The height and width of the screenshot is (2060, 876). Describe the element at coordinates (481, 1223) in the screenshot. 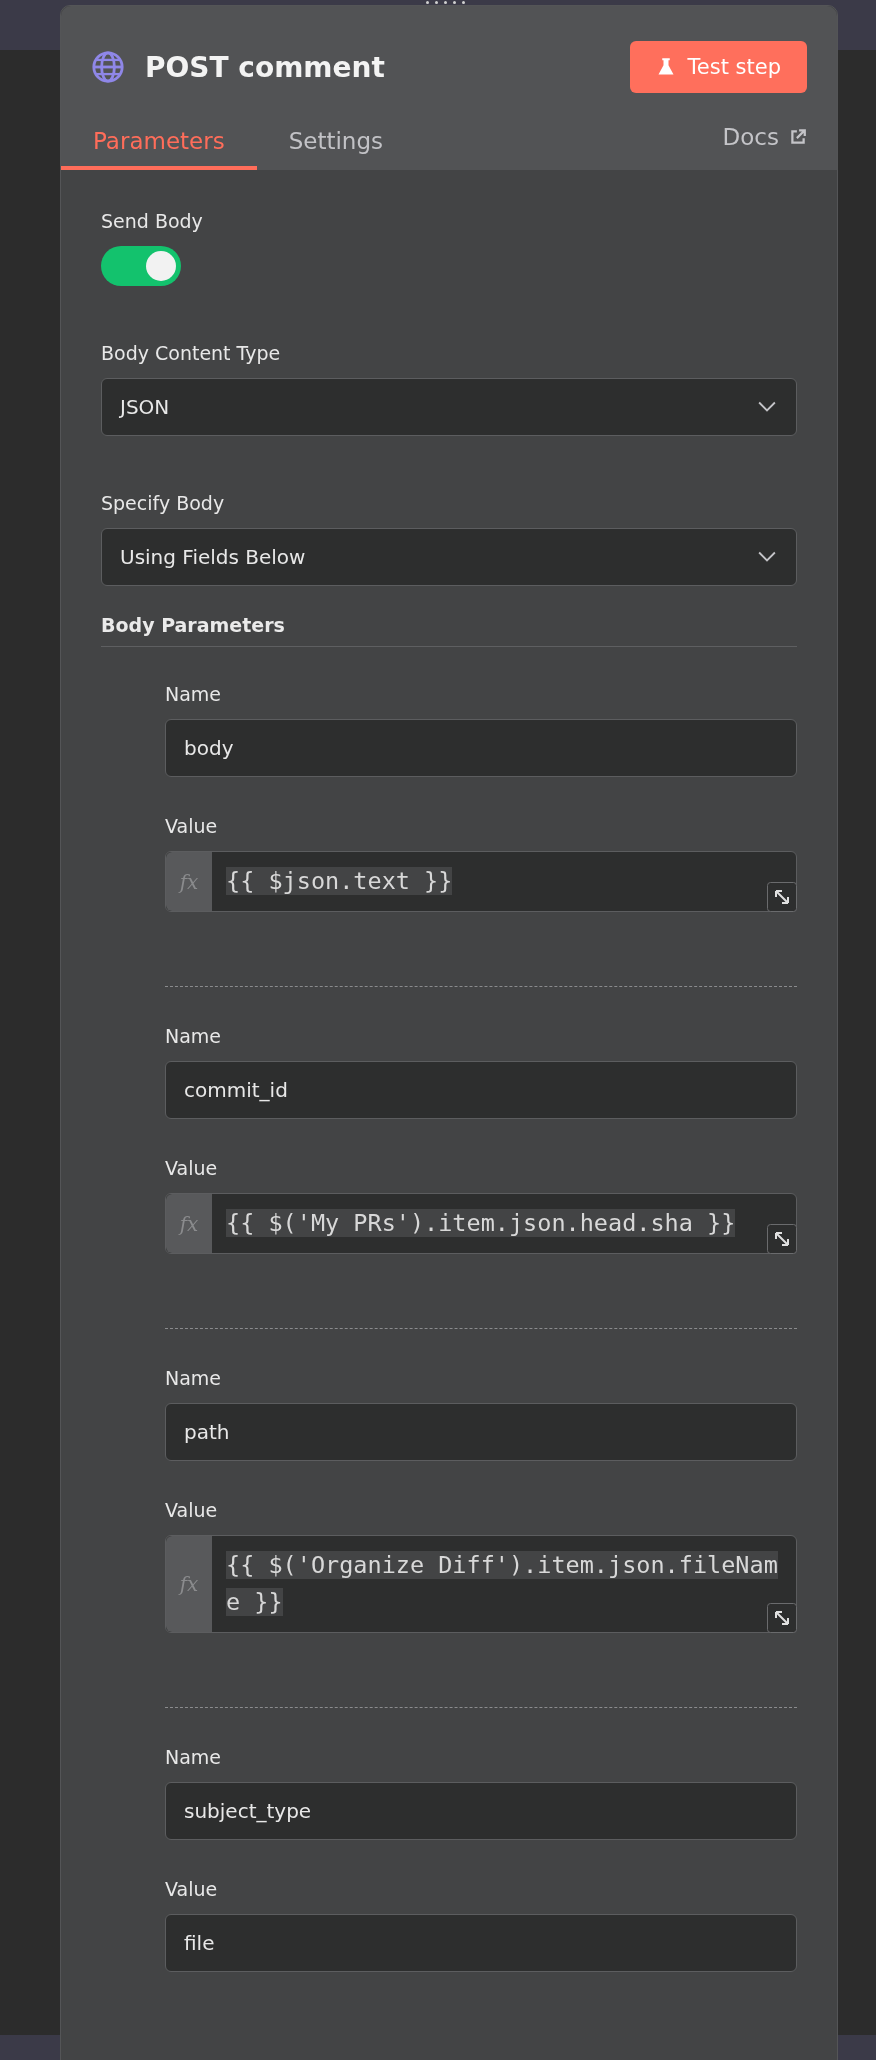

I see `expression-text: {{ $('My PRs').item.json.head.sha }}` at that location.